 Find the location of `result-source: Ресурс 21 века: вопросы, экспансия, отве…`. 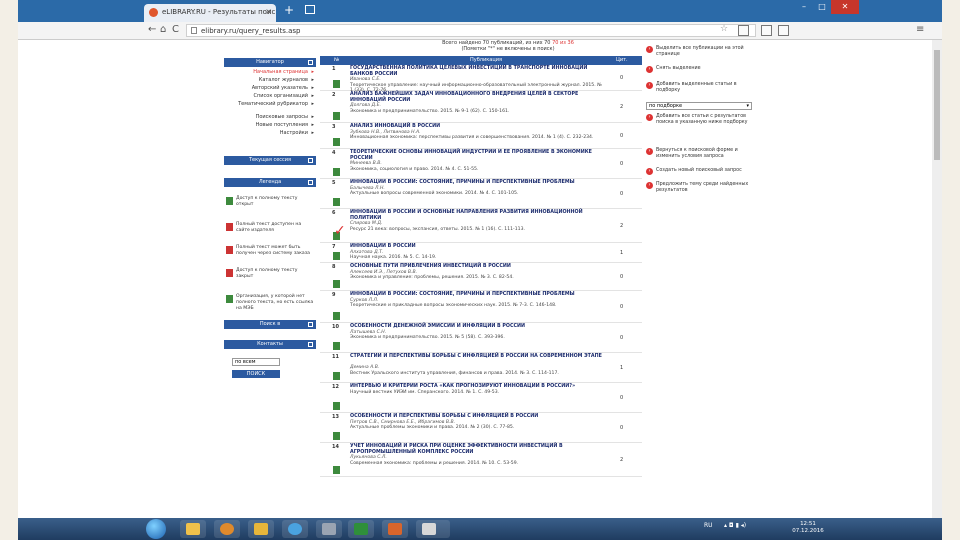

result-source: Ресурс 21 века: вопросы, экспансия, отве… is located at coordinates (477, 230).